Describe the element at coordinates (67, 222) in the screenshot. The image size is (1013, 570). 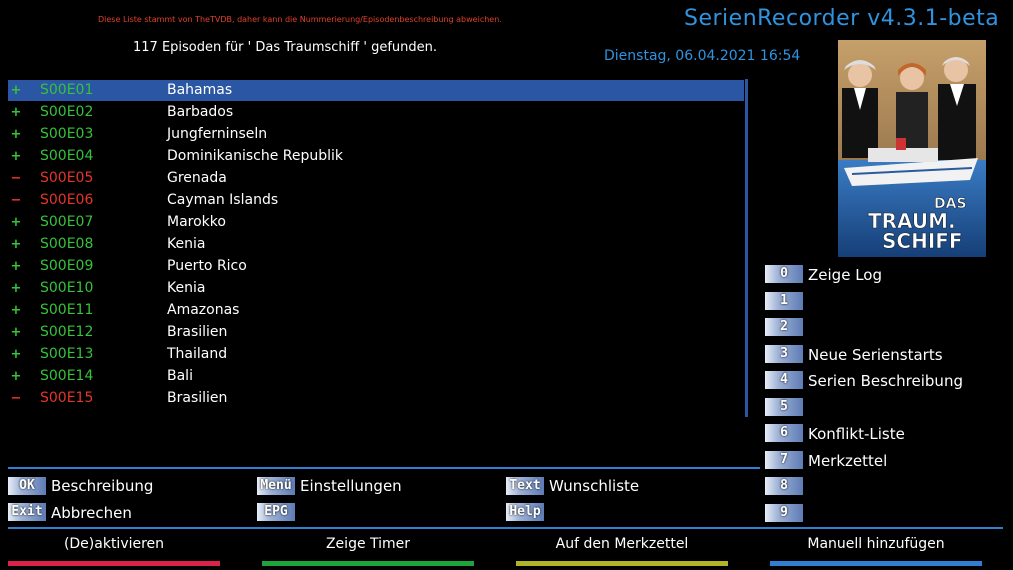
I see `episode-code: S00E07` at that location.